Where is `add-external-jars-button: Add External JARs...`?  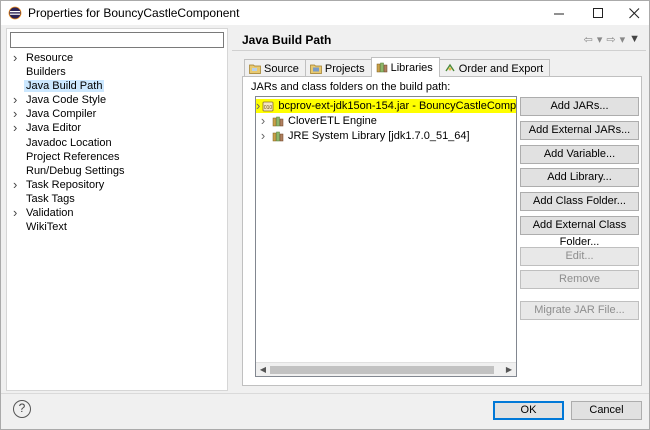 add-external-jars-button: Add External JARs... is located at coordinates (579, 130).